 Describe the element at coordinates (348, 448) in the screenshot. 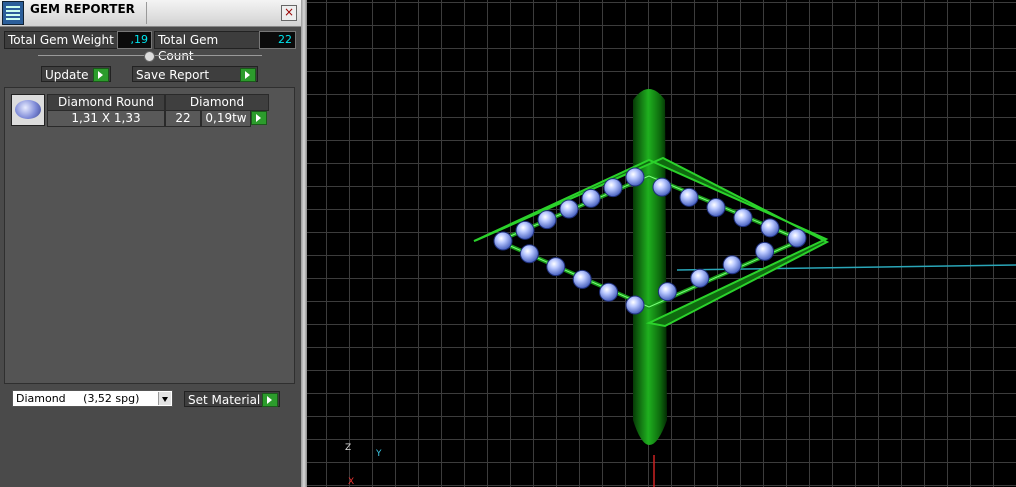

I see `axis-z-label: Z` at that location.